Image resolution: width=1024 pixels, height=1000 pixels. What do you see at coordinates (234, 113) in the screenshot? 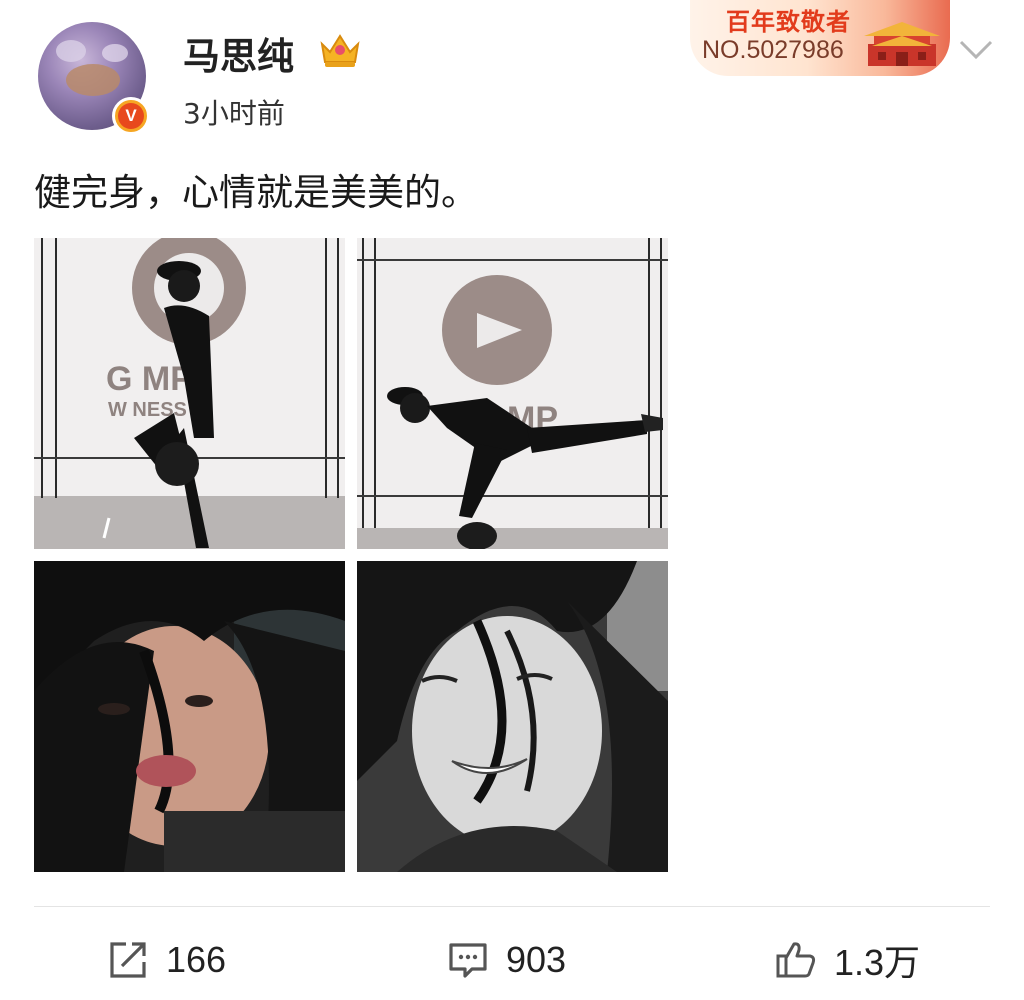
I see `post-time: 3小时前` at bounding box center [234, 113].